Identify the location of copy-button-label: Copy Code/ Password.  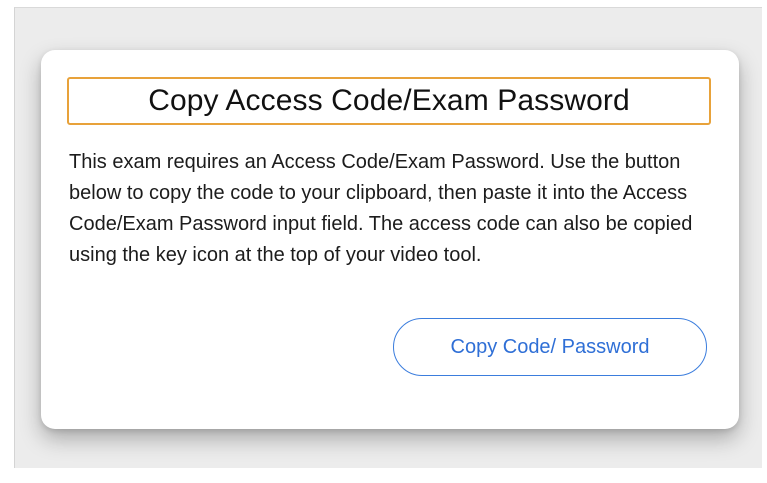
(550, 346).